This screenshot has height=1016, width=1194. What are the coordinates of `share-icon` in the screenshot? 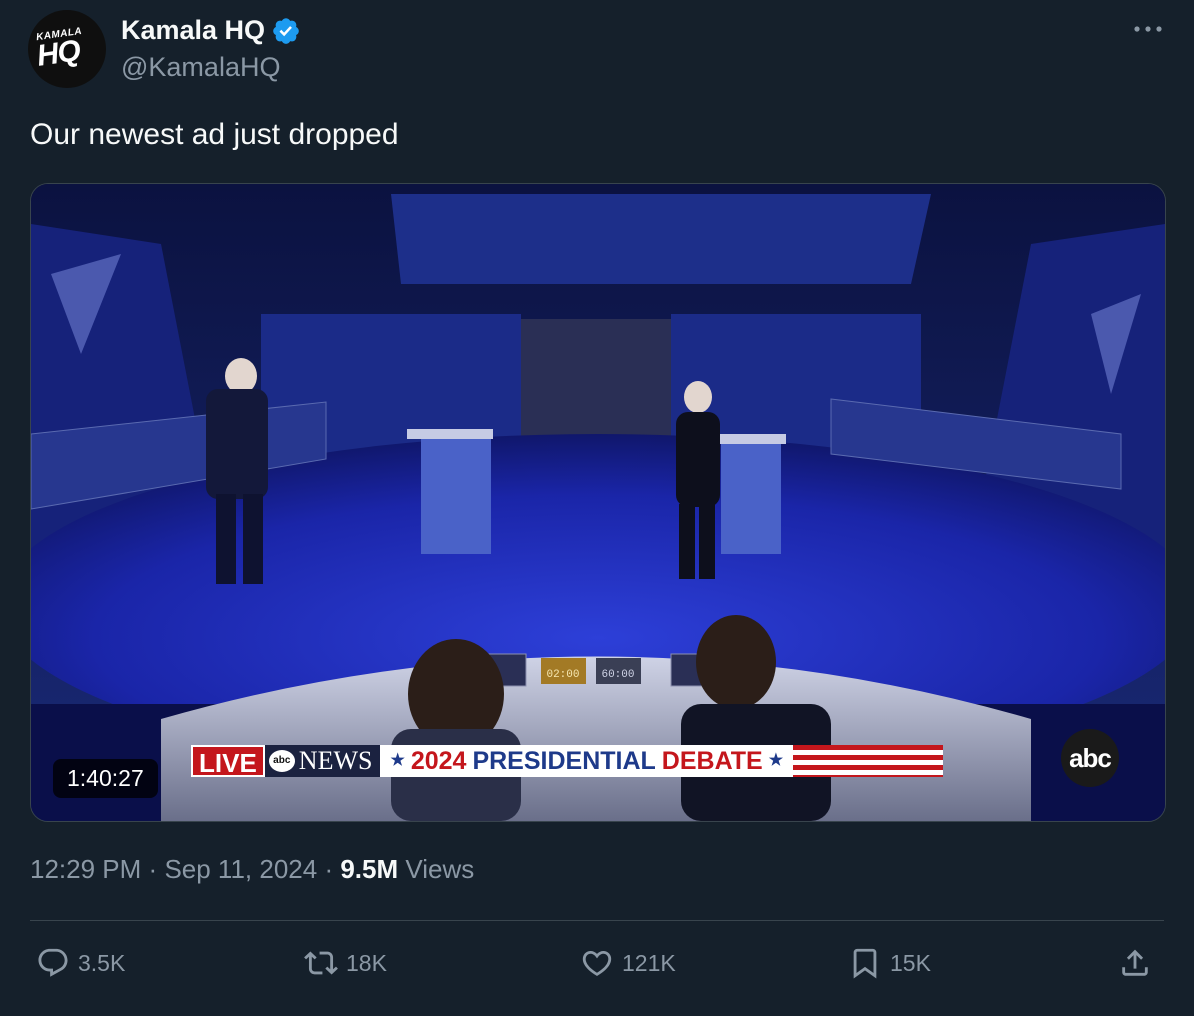 It's located at (1135, 962).